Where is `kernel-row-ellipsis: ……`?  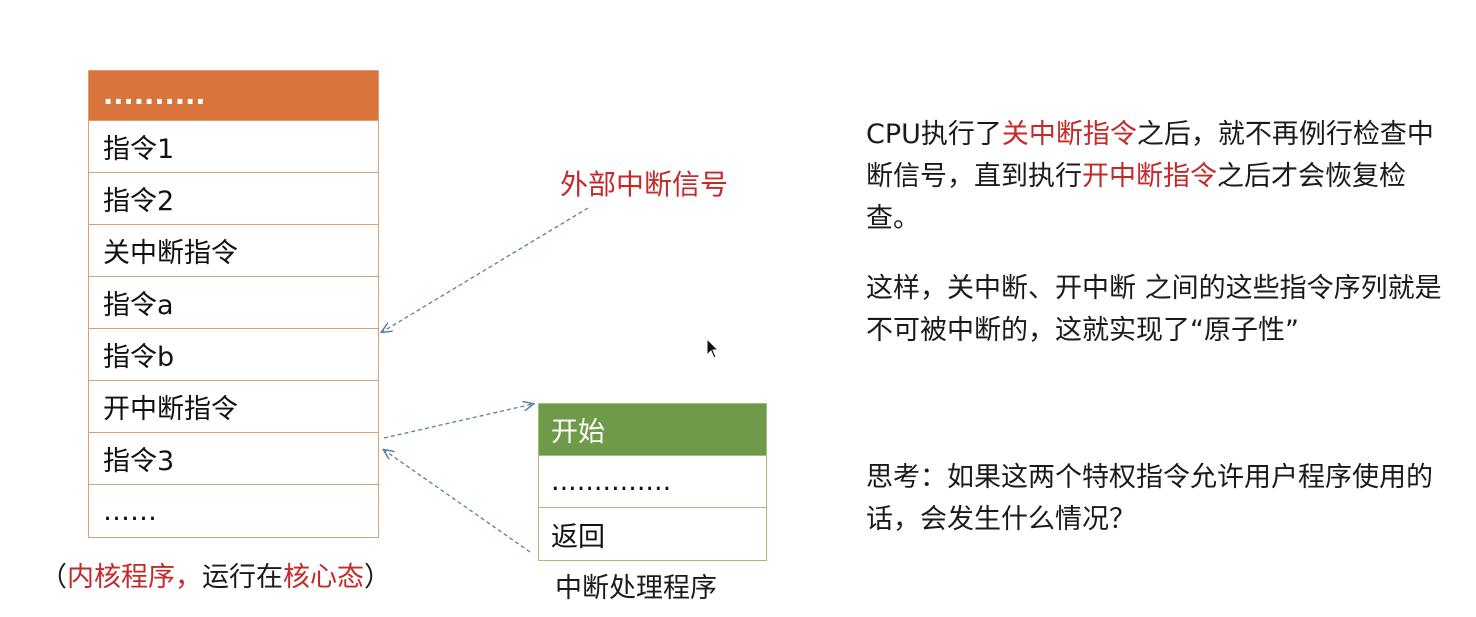
kernel-row-ellipsis: …… is located at coordinates (130, 511).